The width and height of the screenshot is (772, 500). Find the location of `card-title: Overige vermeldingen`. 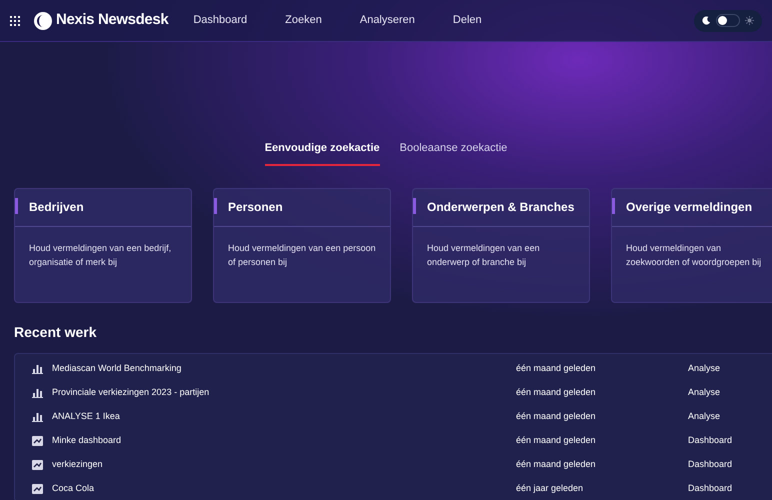

card-title: Overige vermeldingen is located at coordinates (689, 207).